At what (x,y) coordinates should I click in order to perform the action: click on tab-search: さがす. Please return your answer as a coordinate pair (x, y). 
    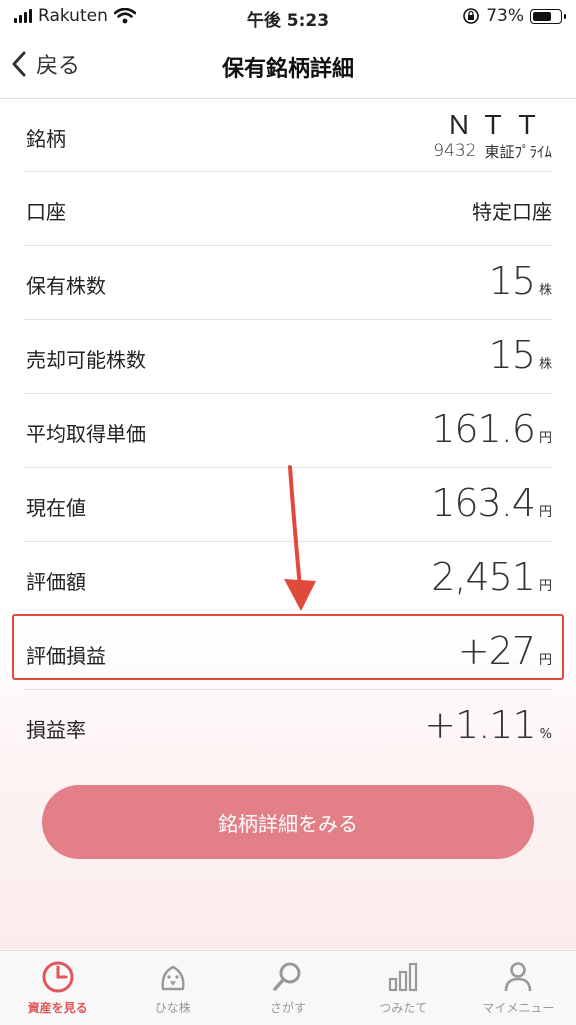
    Looking at the image, I should click on (287, 988).